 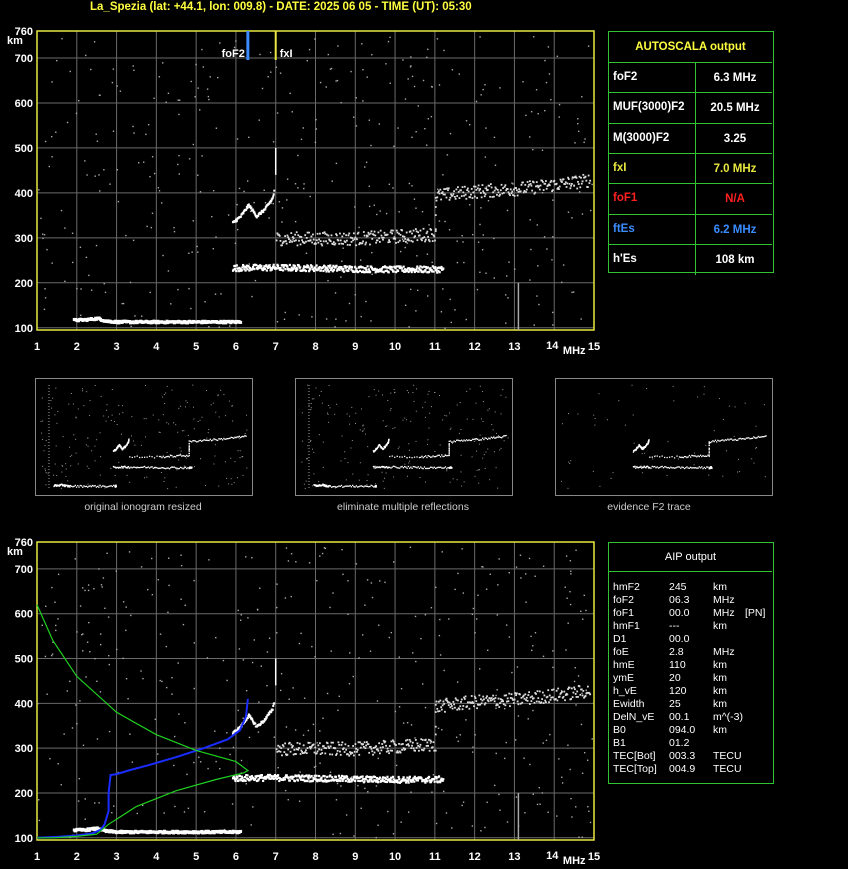 I want to click on autoscala-value: N/A, so click(x=734, y=199).